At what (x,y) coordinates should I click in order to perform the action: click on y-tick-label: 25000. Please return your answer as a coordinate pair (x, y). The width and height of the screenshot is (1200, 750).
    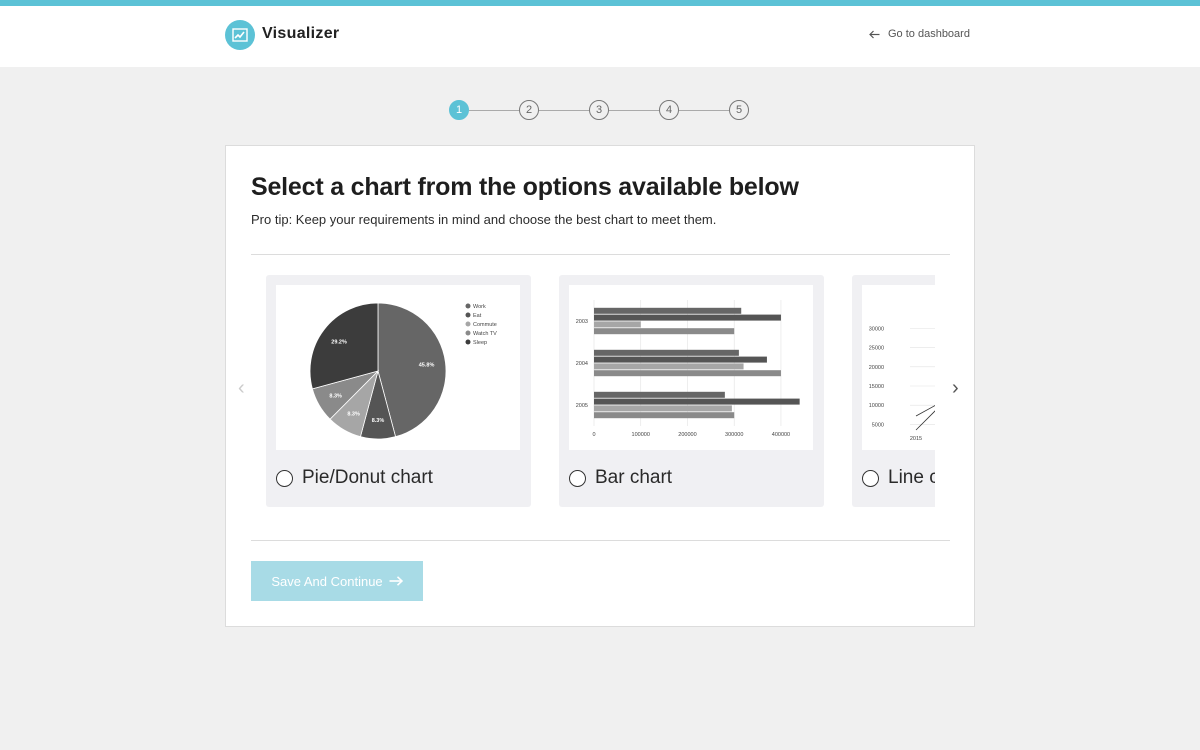
    Looking at the image, I should click on (876, 349).